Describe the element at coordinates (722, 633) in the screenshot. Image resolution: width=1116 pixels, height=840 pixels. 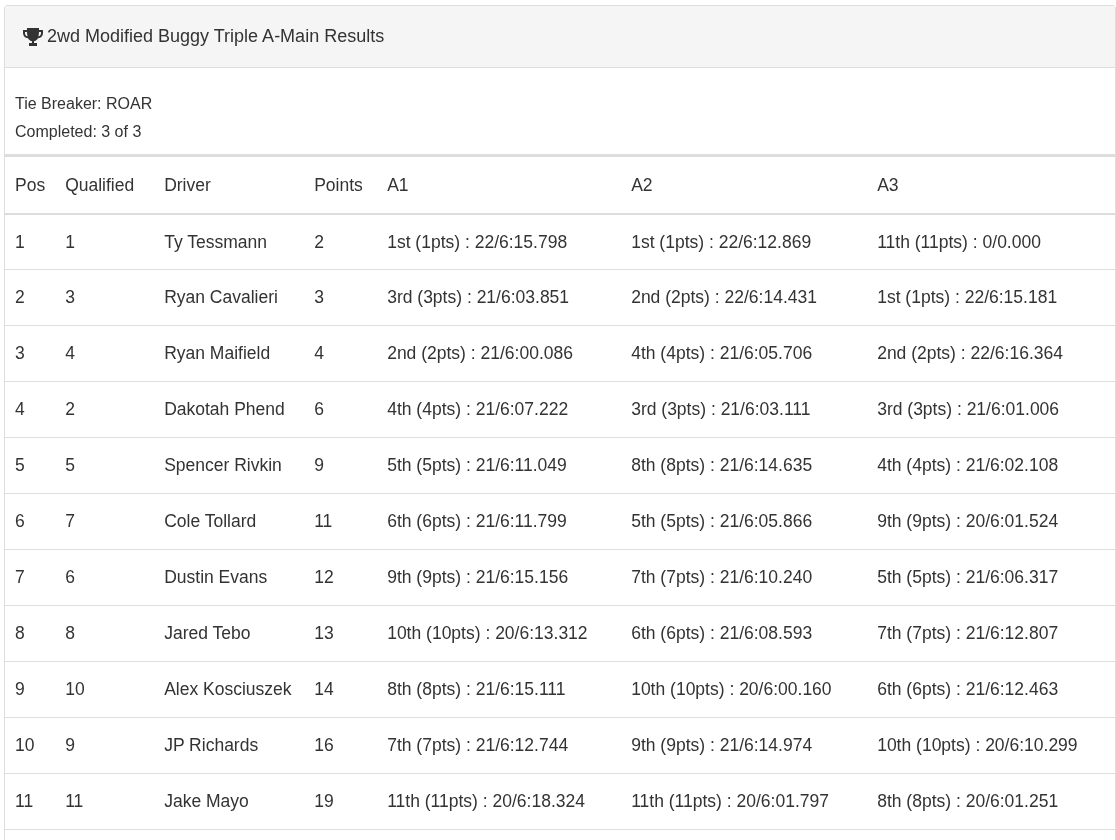
I see `table-cell: 6th (6pts) : 21/6:08.593` at that location.